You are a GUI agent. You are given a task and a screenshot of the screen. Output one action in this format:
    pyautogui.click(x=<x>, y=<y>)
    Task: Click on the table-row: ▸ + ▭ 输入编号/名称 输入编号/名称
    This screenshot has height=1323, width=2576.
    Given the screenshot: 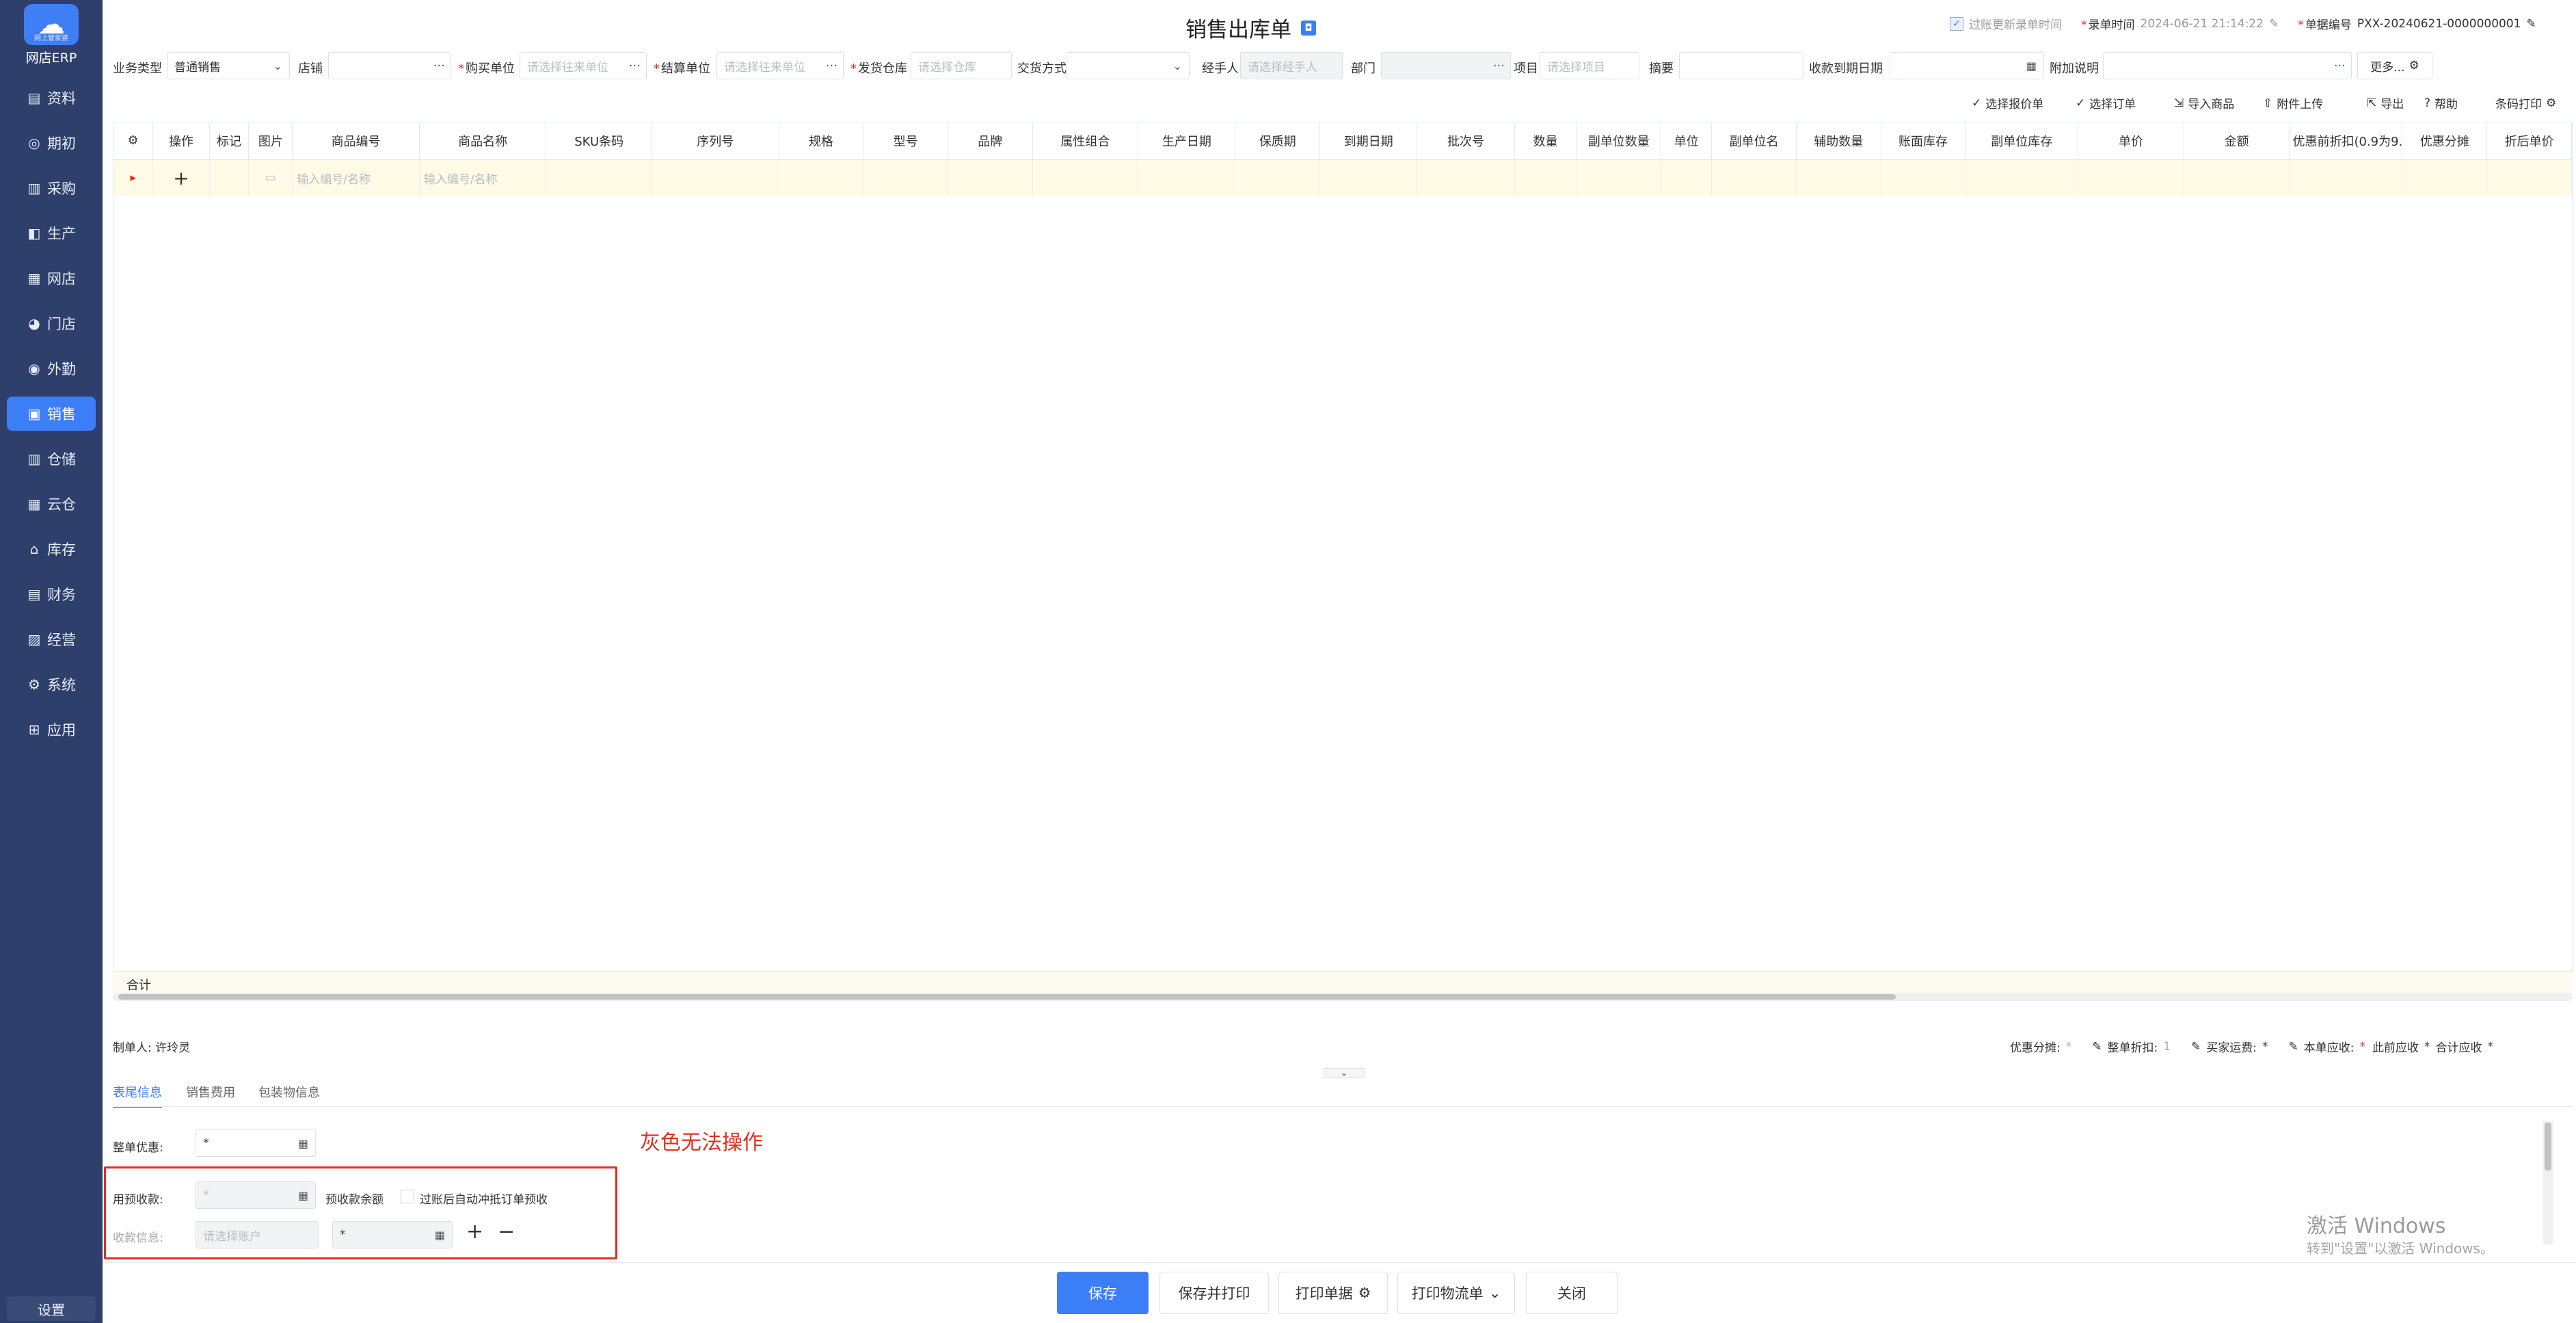 What is the action you would take?
    pyautogui.click(x=1342, y=177)
    